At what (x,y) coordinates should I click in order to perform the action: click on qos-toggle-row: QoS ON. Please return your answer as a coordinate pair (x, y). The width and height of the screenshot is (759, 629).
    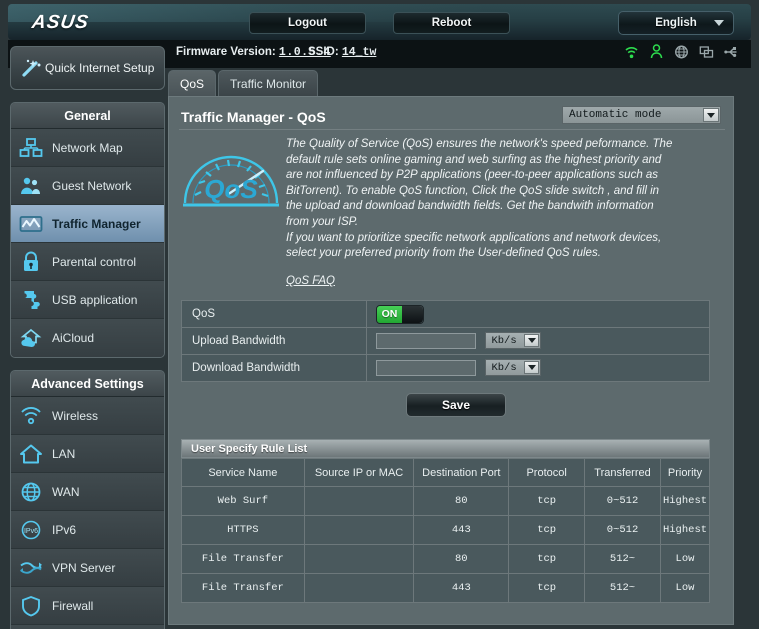
    Looking at the image, I should click on (445, 314).